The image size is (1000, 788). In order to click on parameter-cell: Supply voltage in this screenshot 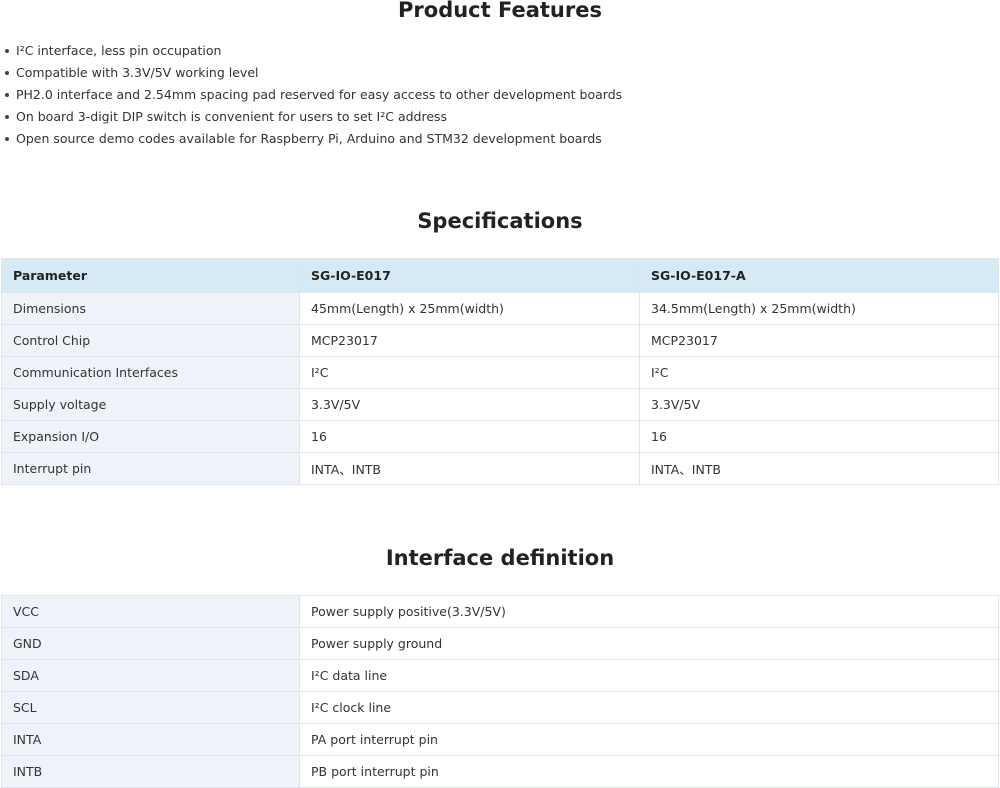, I will do `click(150, 404)`.